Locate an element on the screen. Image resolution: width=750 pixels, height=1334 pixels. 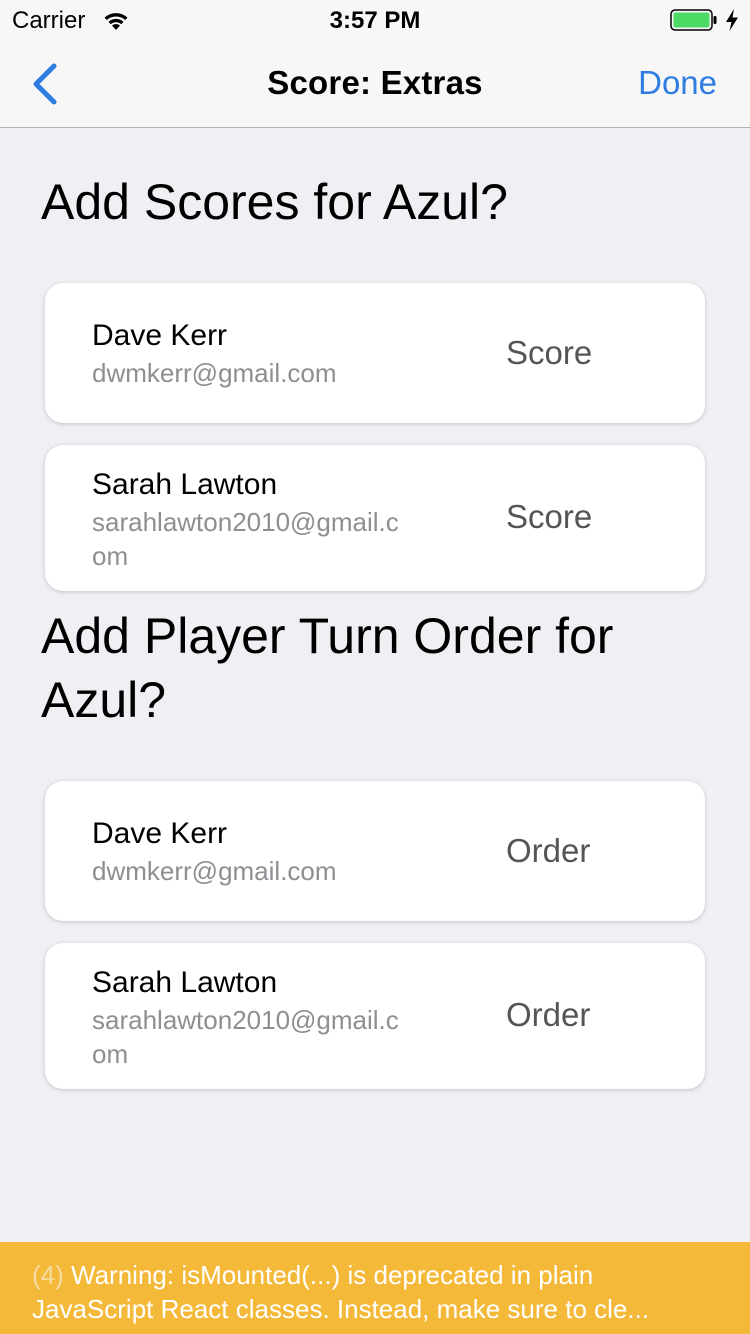
status-bar: Carrier 3:57 PM is located at coordinates (375, 20).